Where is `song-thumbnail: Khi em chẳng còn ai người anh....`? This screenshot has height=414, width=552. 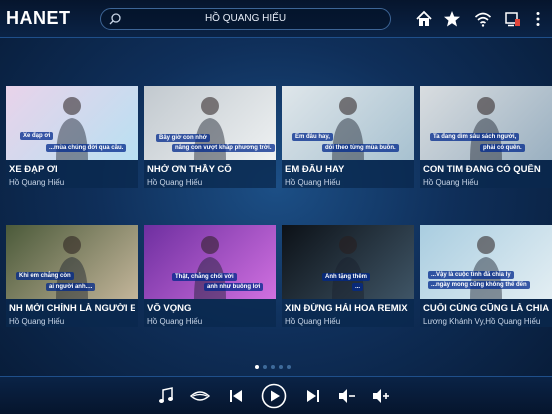
song-thumbnail: Khi em chẳng còn ai người anh.... is located at coordinates (72, 262).